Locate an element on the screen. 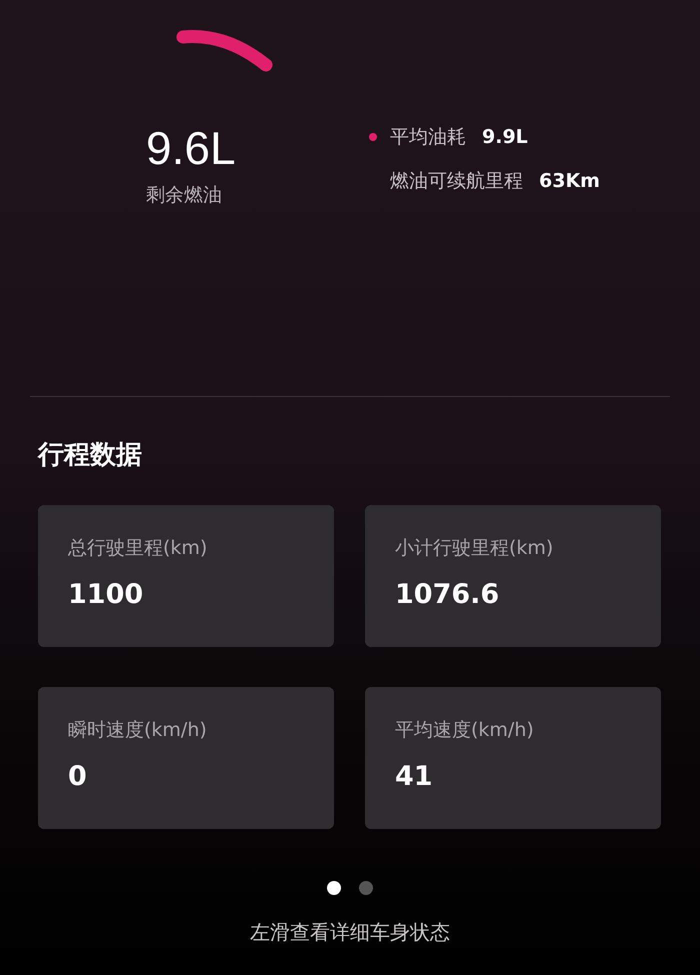 This screenshot has height=975, width=700. fuel-remaining-value: 9.6L is located at coordinates (191, 148).